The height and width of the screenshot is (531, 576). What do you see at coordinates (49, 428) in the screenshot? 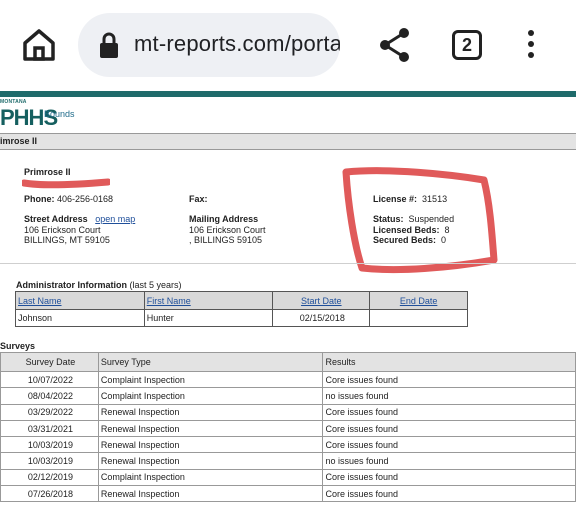
I see `cell-survey-date: 03/31/2021` at bounding box center [49, 428].